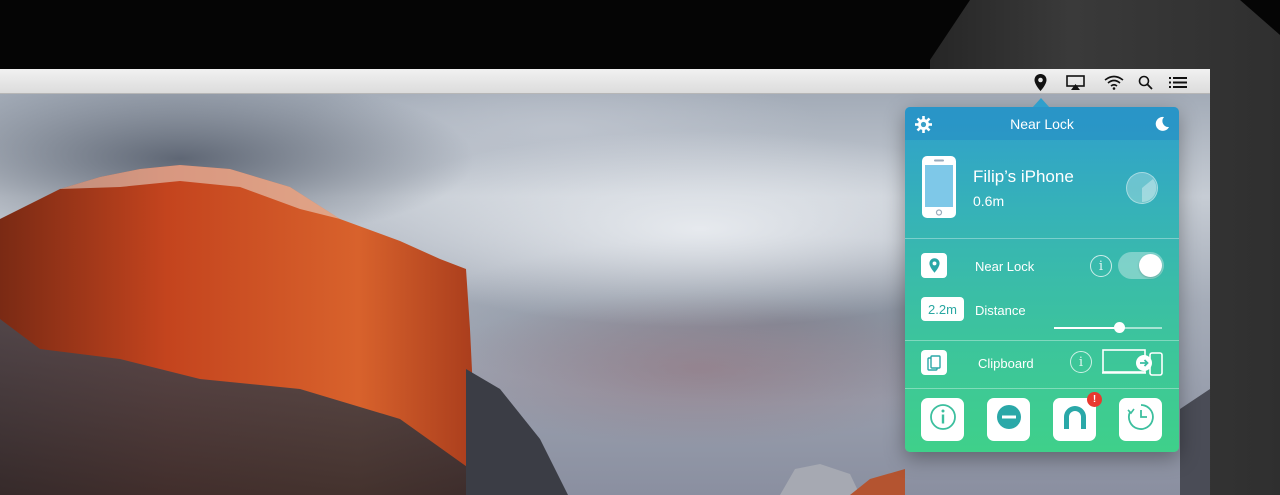 Image resolution: width=1280 pixels, height=495 pixels. Describe the element at coordinates (1162, 124) in the screenshot. I see `moon-icon` at that location.